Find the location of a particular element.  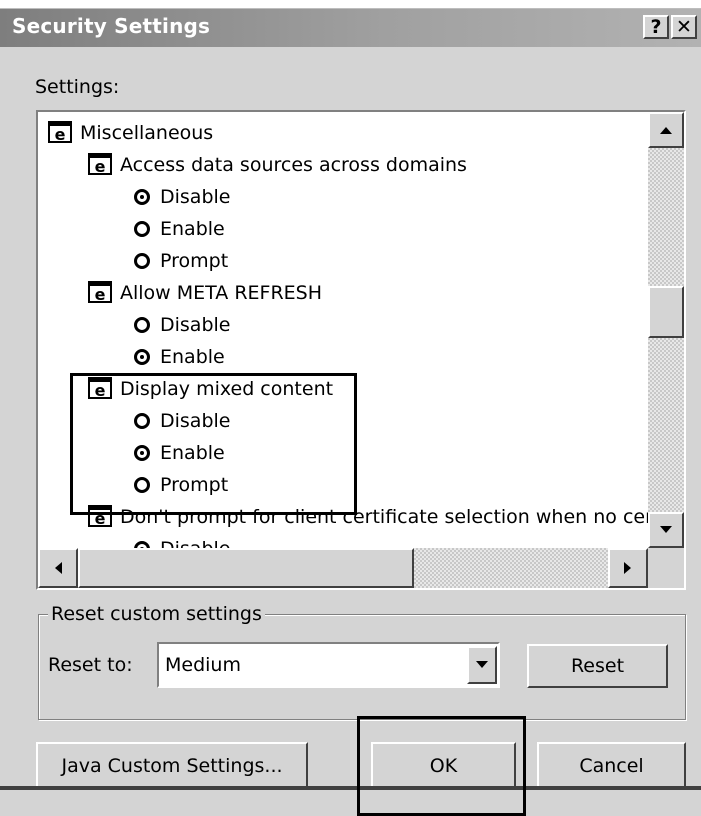

reset-level-dropdown: Medium is located at coordinates (328, 665).